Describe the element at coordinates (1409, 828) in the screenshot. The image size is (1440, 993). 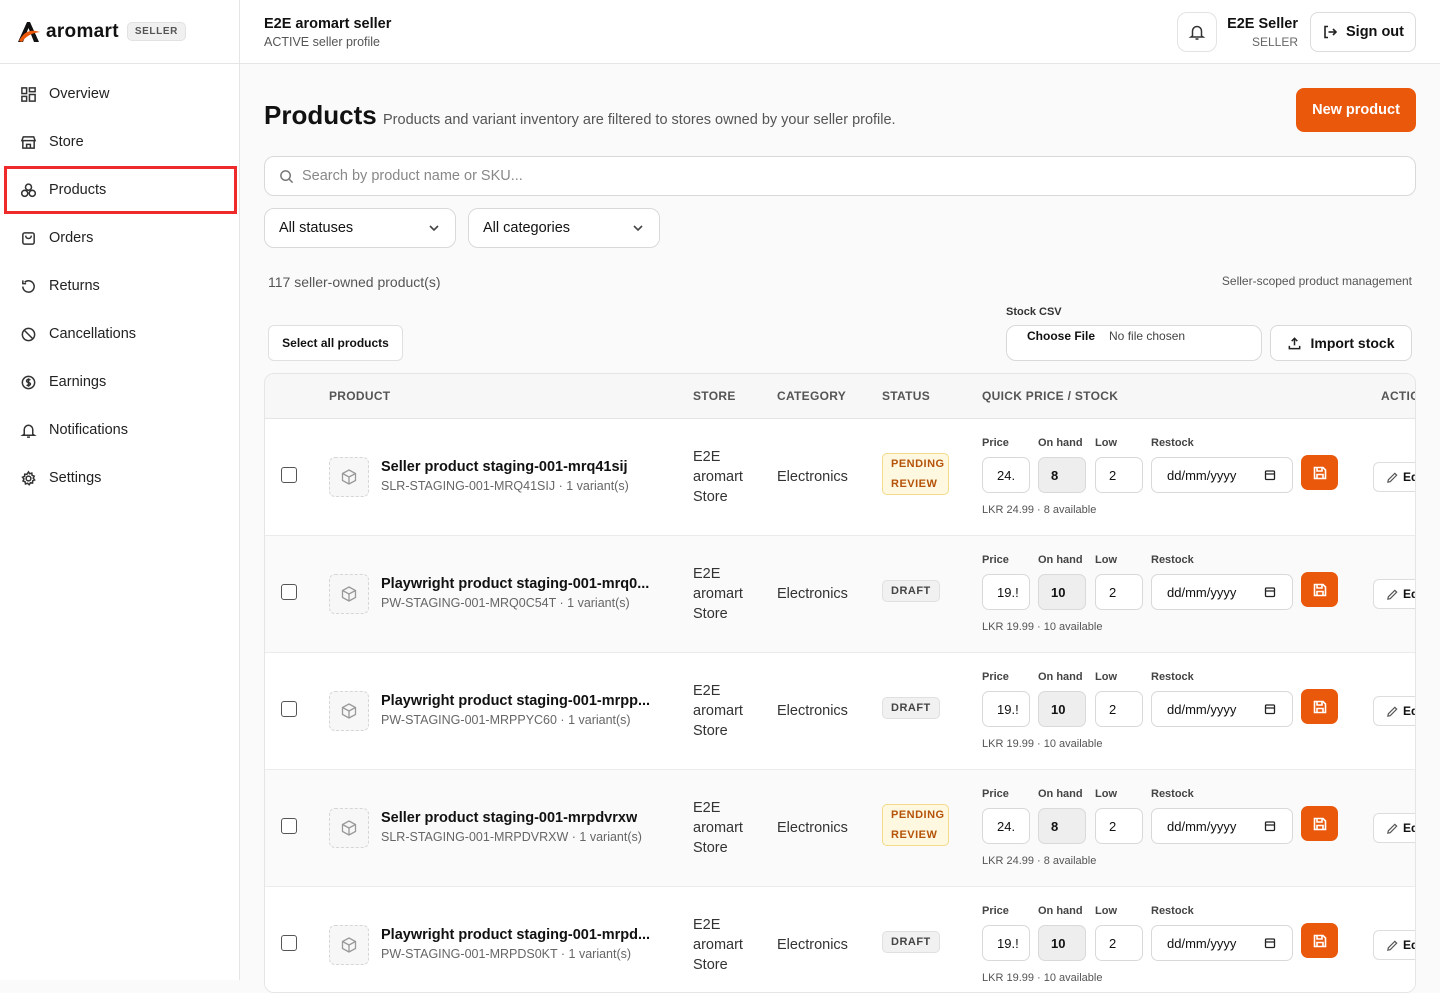
I see `edit-label: Ed` at that location.